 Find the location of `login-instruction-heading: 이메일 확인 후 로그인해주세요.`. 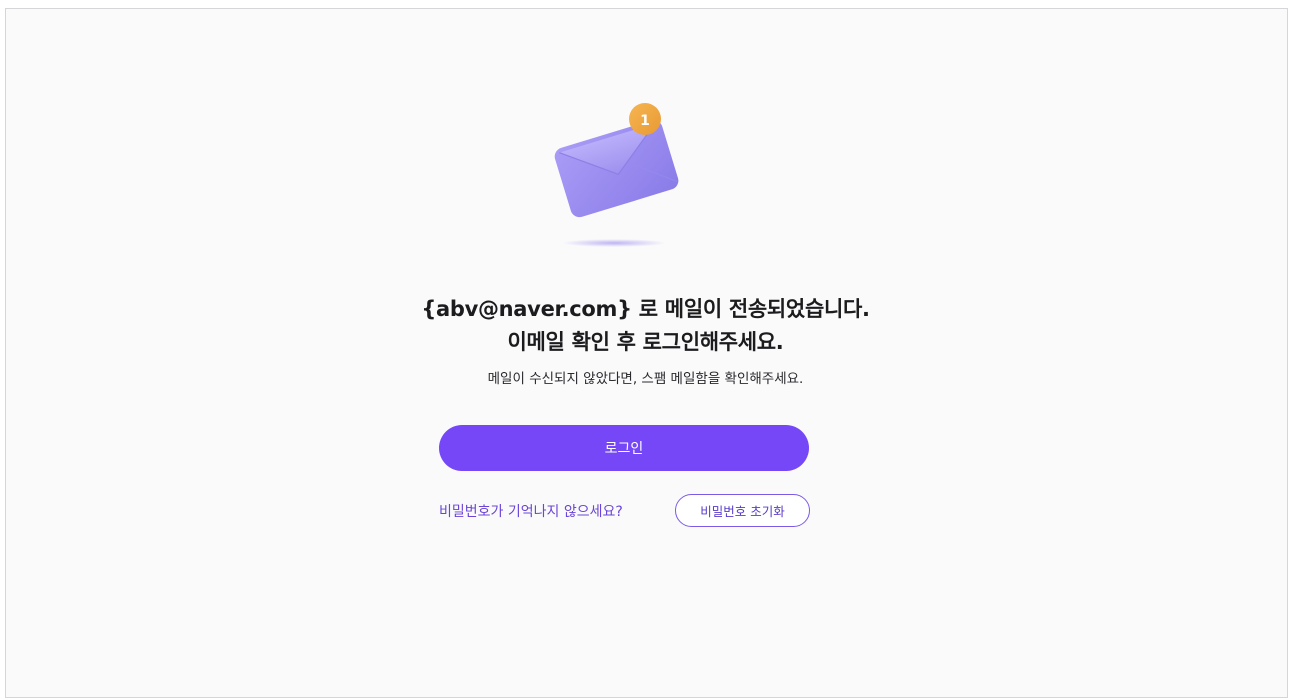

login-instruction-heading: 이메일 확인 후 로그인해주세요. is located at coordinates (645, 342).